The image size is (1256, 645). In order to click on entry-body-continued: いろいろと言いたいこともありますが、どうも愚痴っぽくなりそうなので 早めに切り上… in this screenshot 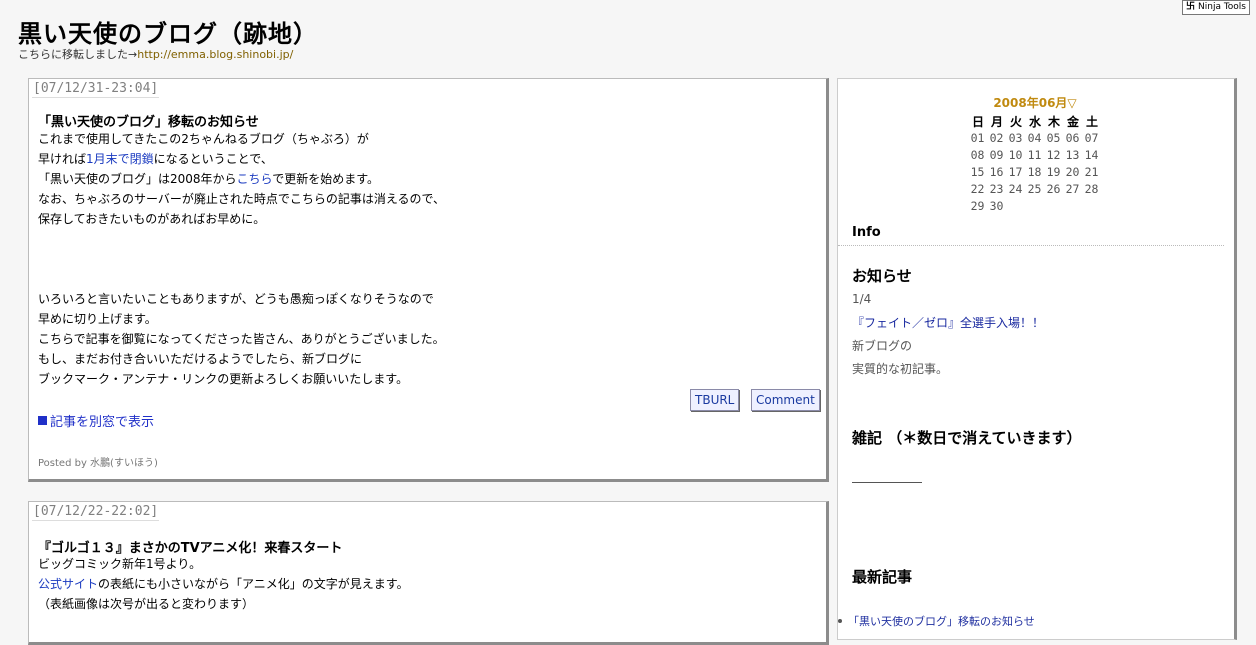, I will do `click(241, 339)`.